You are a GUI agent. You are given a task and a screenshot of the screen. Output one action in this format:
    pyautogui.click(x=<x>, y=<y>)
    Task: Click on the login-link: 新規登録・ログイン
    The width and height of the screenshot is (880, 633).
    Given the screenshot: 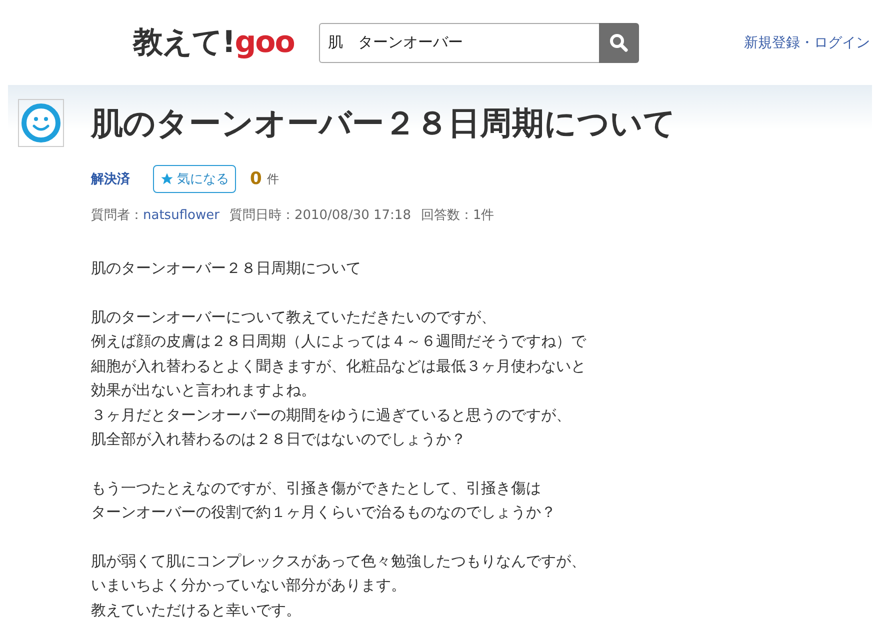 What is the action you would take?
    pyautogui.click(x=807, y=43)
    